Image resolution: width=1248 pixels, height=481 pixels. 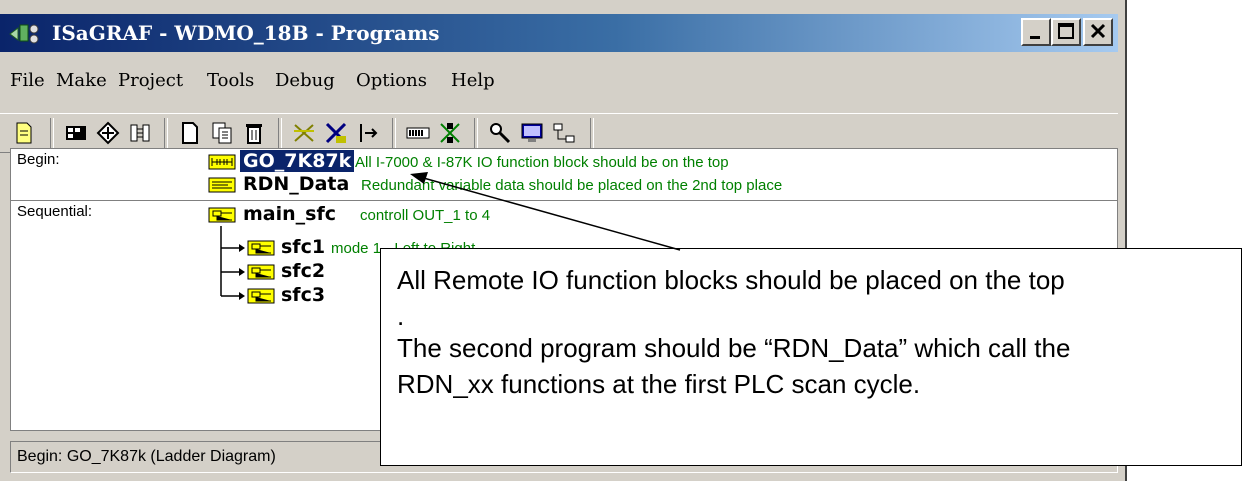 I want to click on new-file-icon, so click(x=24, y=133).